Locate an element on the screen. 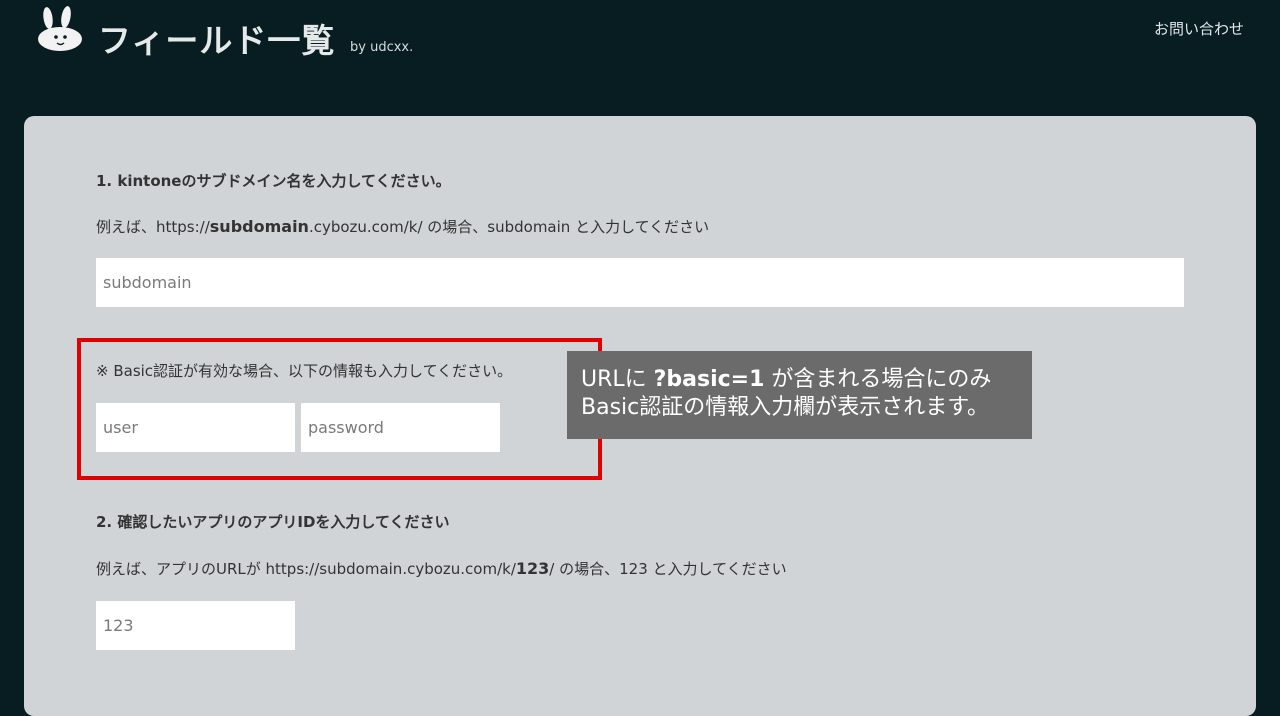 The width and height of the screenshot is (1280, 716). step2-example-bold: 123 is located at coordinates (532, 568).